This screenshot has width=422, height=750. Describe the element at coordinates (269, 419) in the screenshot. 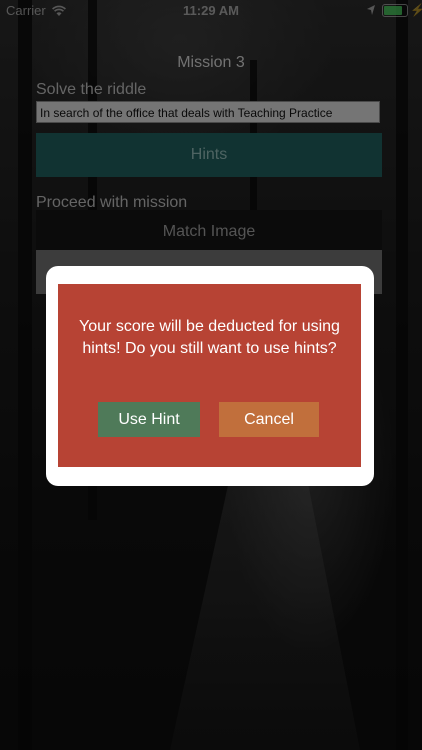

I see `cancel-button: Cancel` at that location.